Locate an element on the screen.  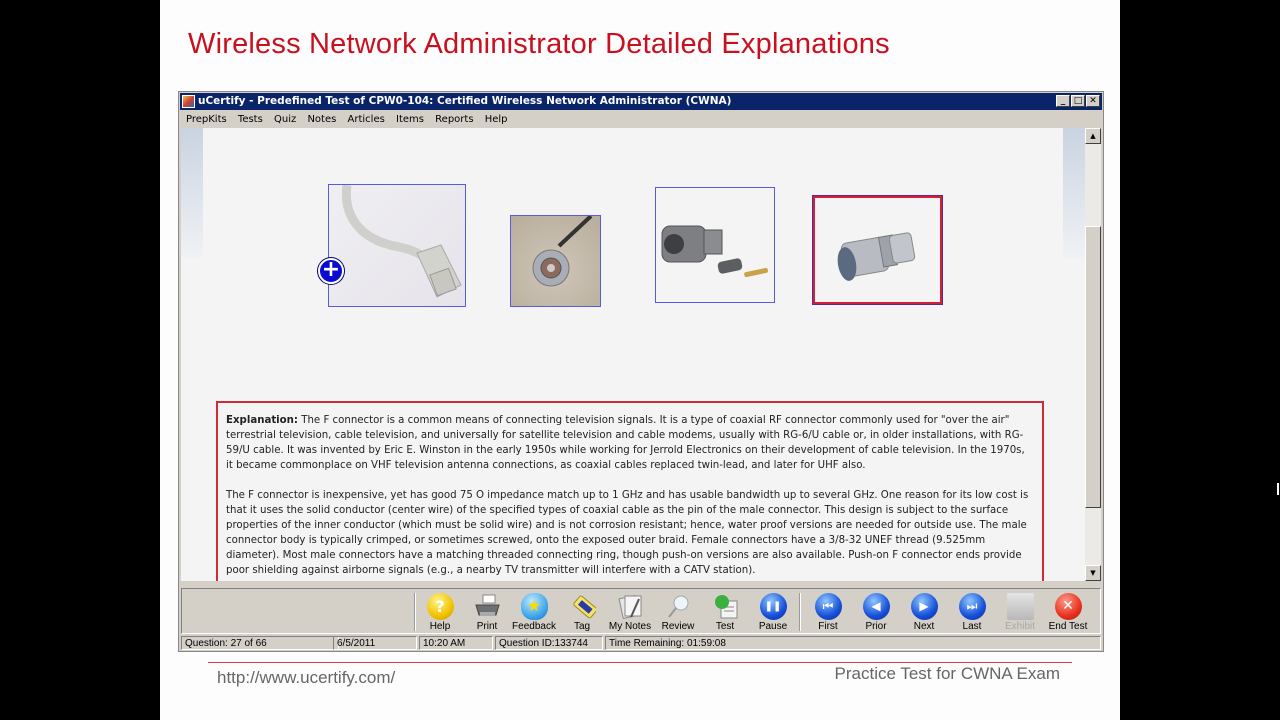
menu-articles: Articles is located at coordinates (366, 119).